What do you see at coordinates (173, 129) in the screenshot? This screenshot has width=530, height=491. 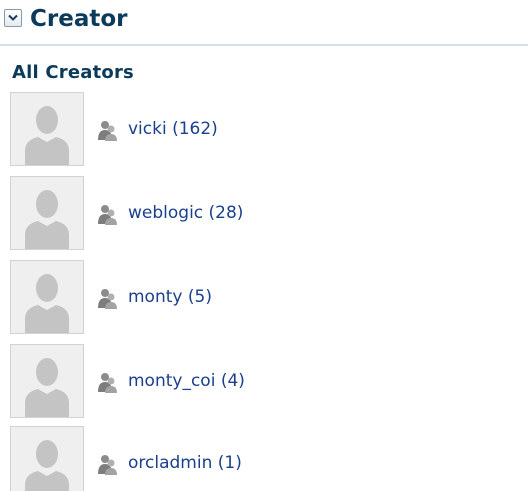 I see `creator-link-vicki: vicki (162)` at bounding box center [173, 129].